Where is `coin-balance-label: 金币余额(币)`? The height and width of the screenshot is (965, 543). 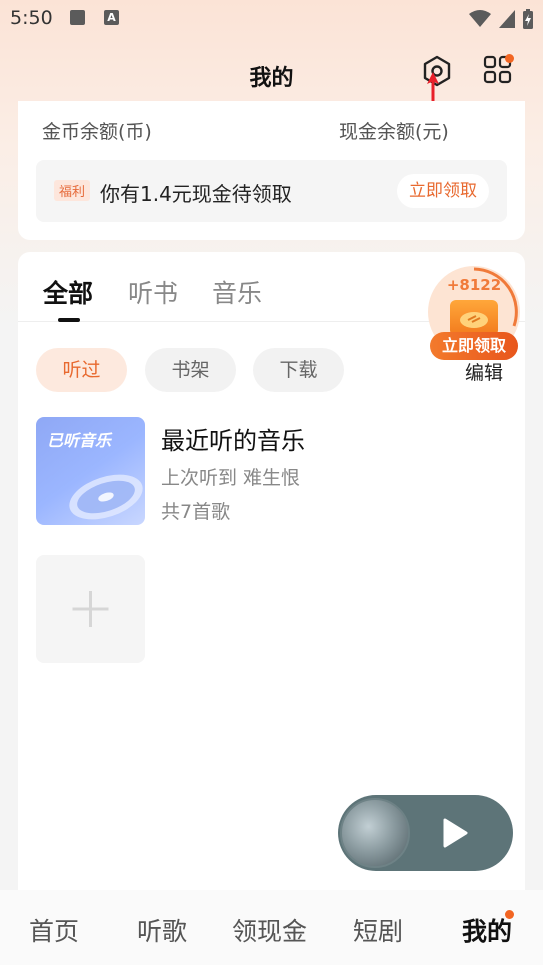 coin-balance-label: 金币余额(币) is located at coordinates (97, 132).